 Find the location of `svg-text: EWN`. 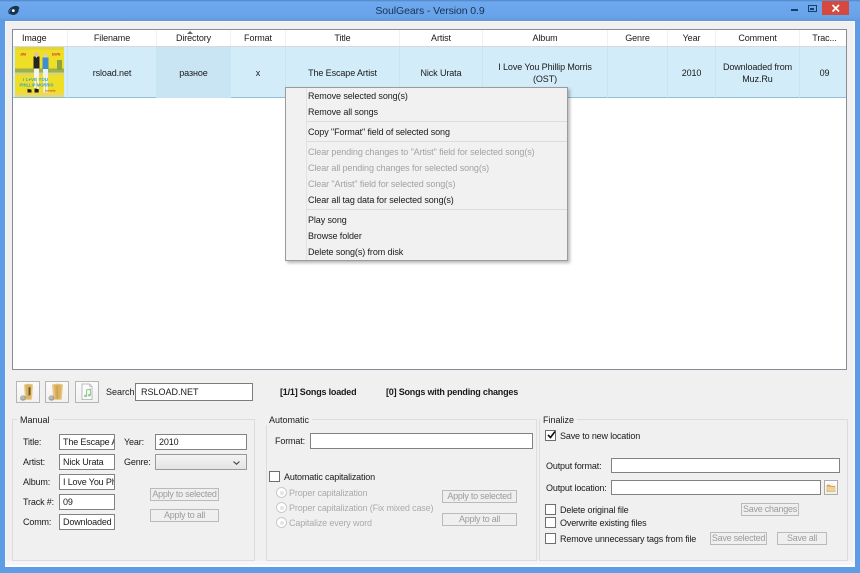

svg-text: EWN is located at coordinates (56, 55).